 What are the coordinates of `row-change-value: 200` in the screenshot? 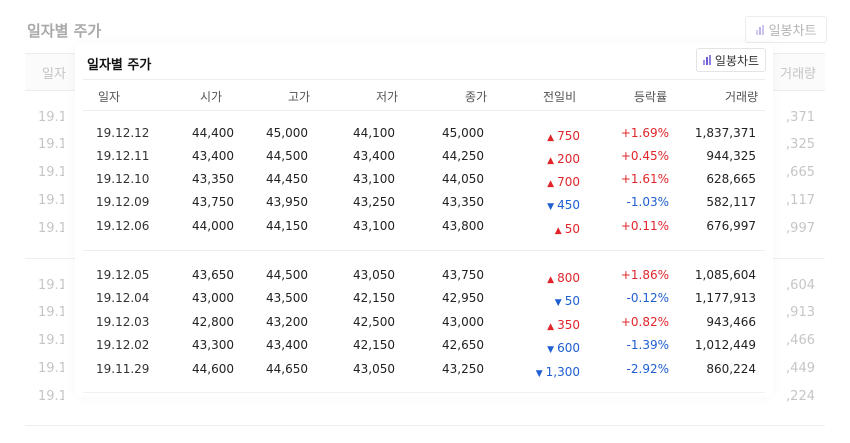 It's located at (568, 159).